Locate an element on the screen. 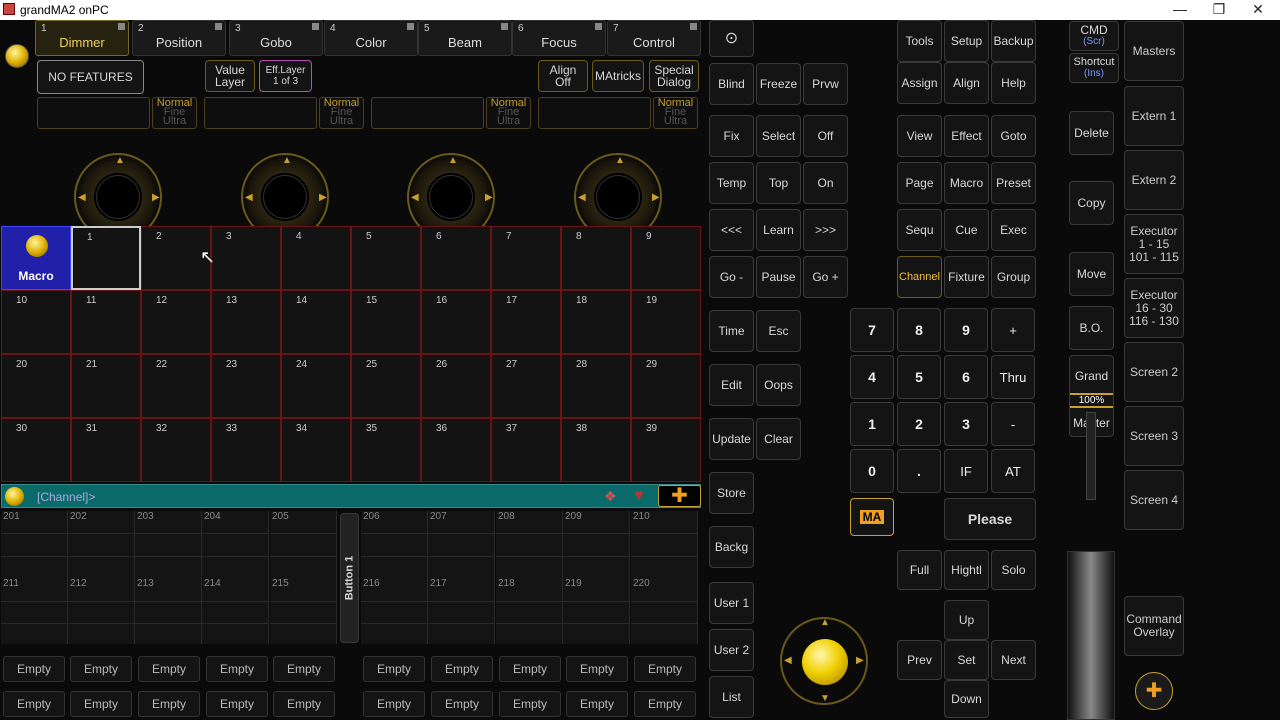 This screenshot has height=720, width=1280. key--: >>> is located at coordinates (825, 230).